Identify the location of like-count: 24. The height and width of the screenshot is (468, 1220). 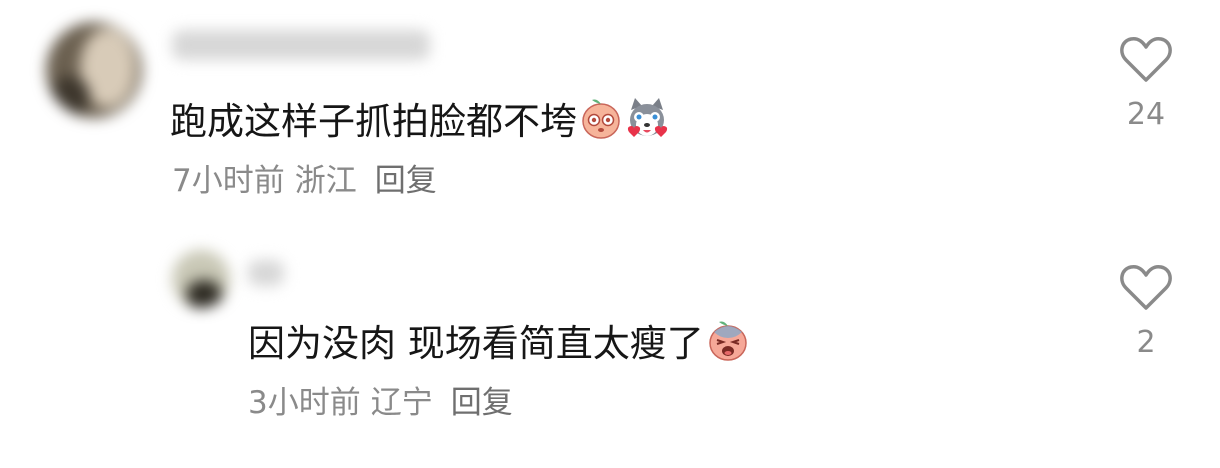
(1146, 114).